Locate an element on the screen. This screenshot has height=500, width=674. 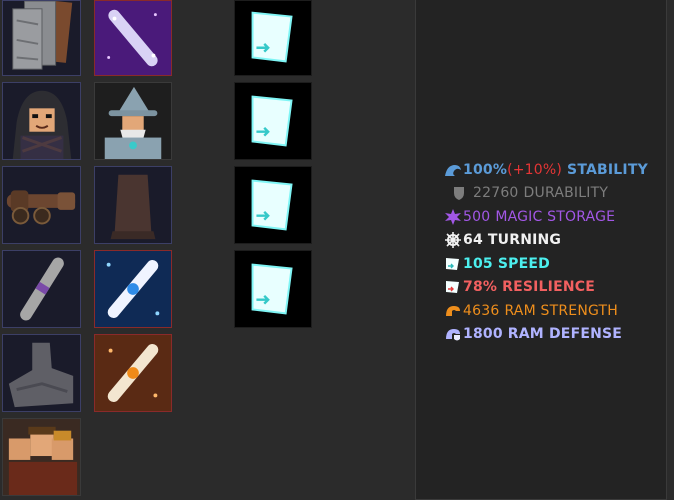
item-slot-hooded-pirate is located at coordinates (41, 121).